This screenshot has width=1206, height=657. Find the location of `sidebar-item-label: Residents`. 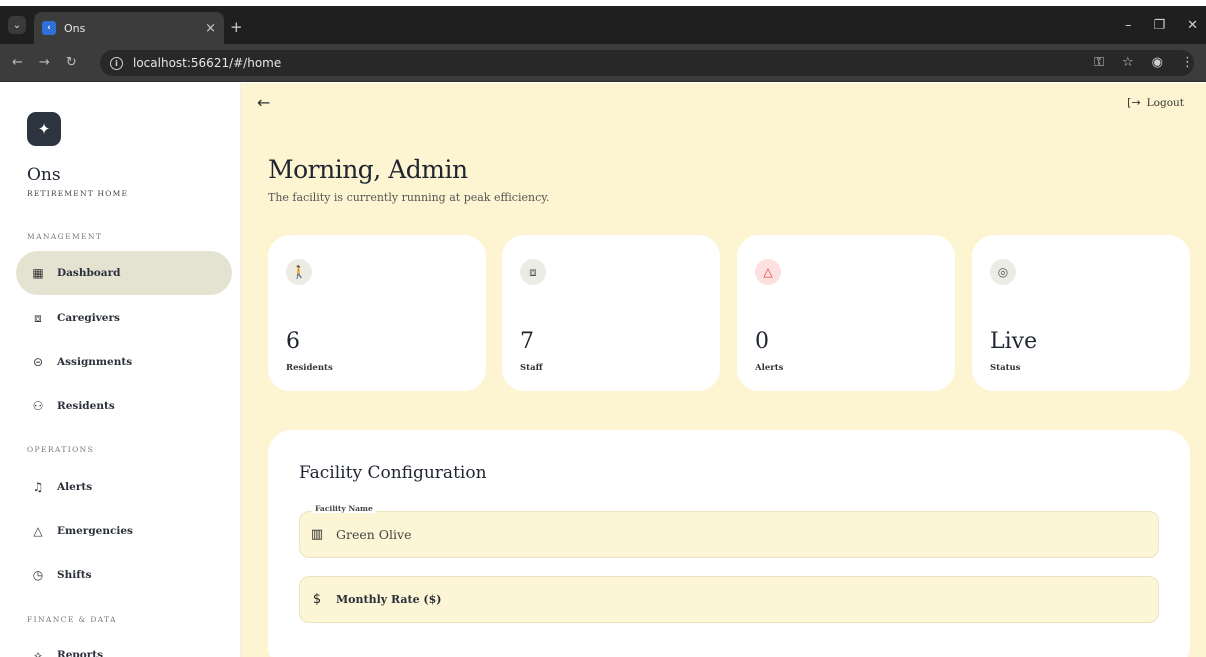

sidebar-item-label: Residents is located at coordinates (86, 406).